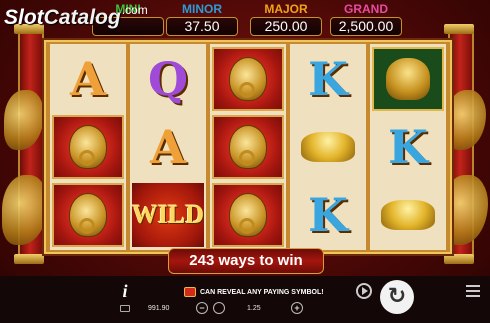  I want to click on menu-icon, so click(473, 291).